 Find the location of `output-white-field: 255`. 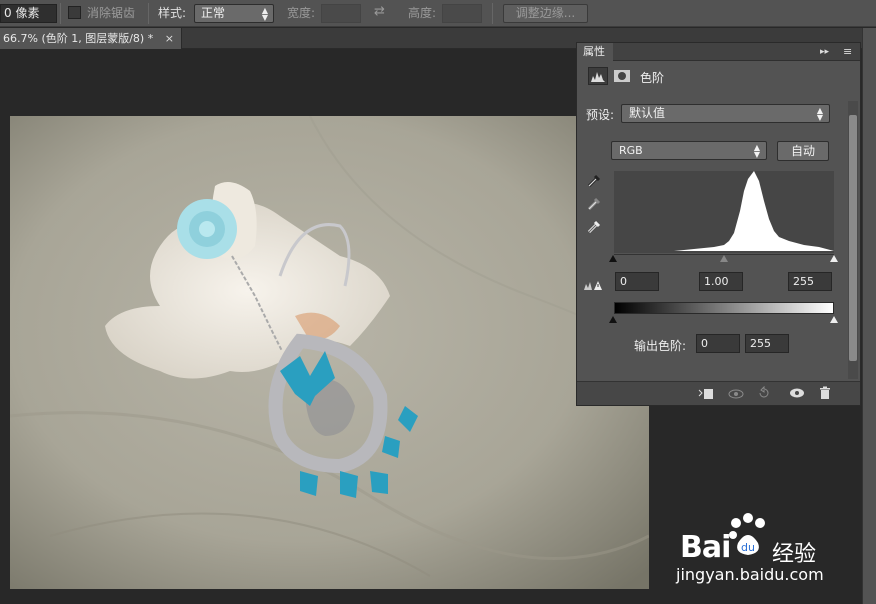

output-white-field: 255 is located at coordinates (767, 343).